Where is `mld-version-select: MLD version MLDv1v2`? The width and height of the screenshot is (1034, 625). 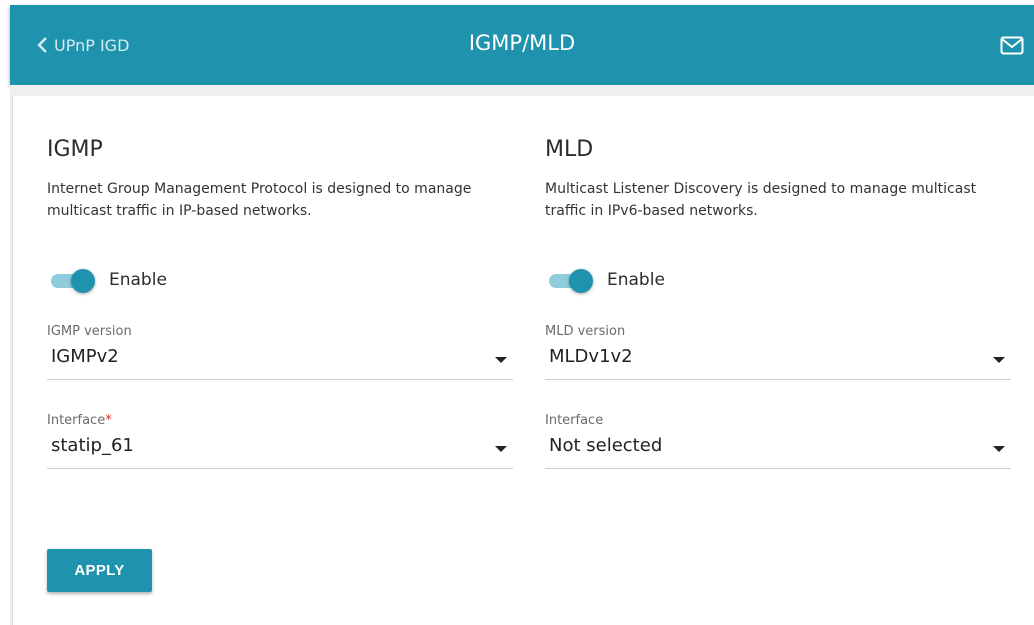
mld-version-select: MLD version MLDv1v2 is located at coordinates (778, 352).